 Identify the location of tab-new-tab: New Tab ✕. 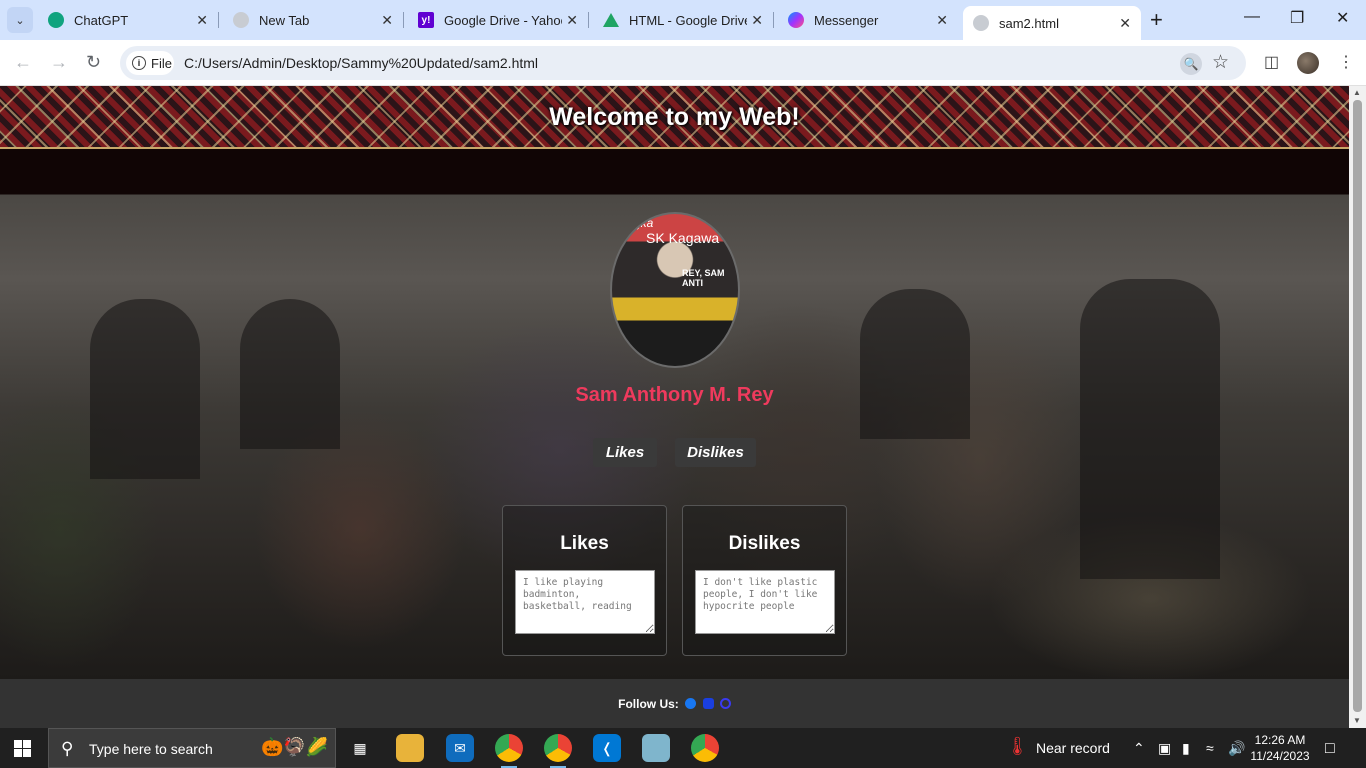
(313, 20).